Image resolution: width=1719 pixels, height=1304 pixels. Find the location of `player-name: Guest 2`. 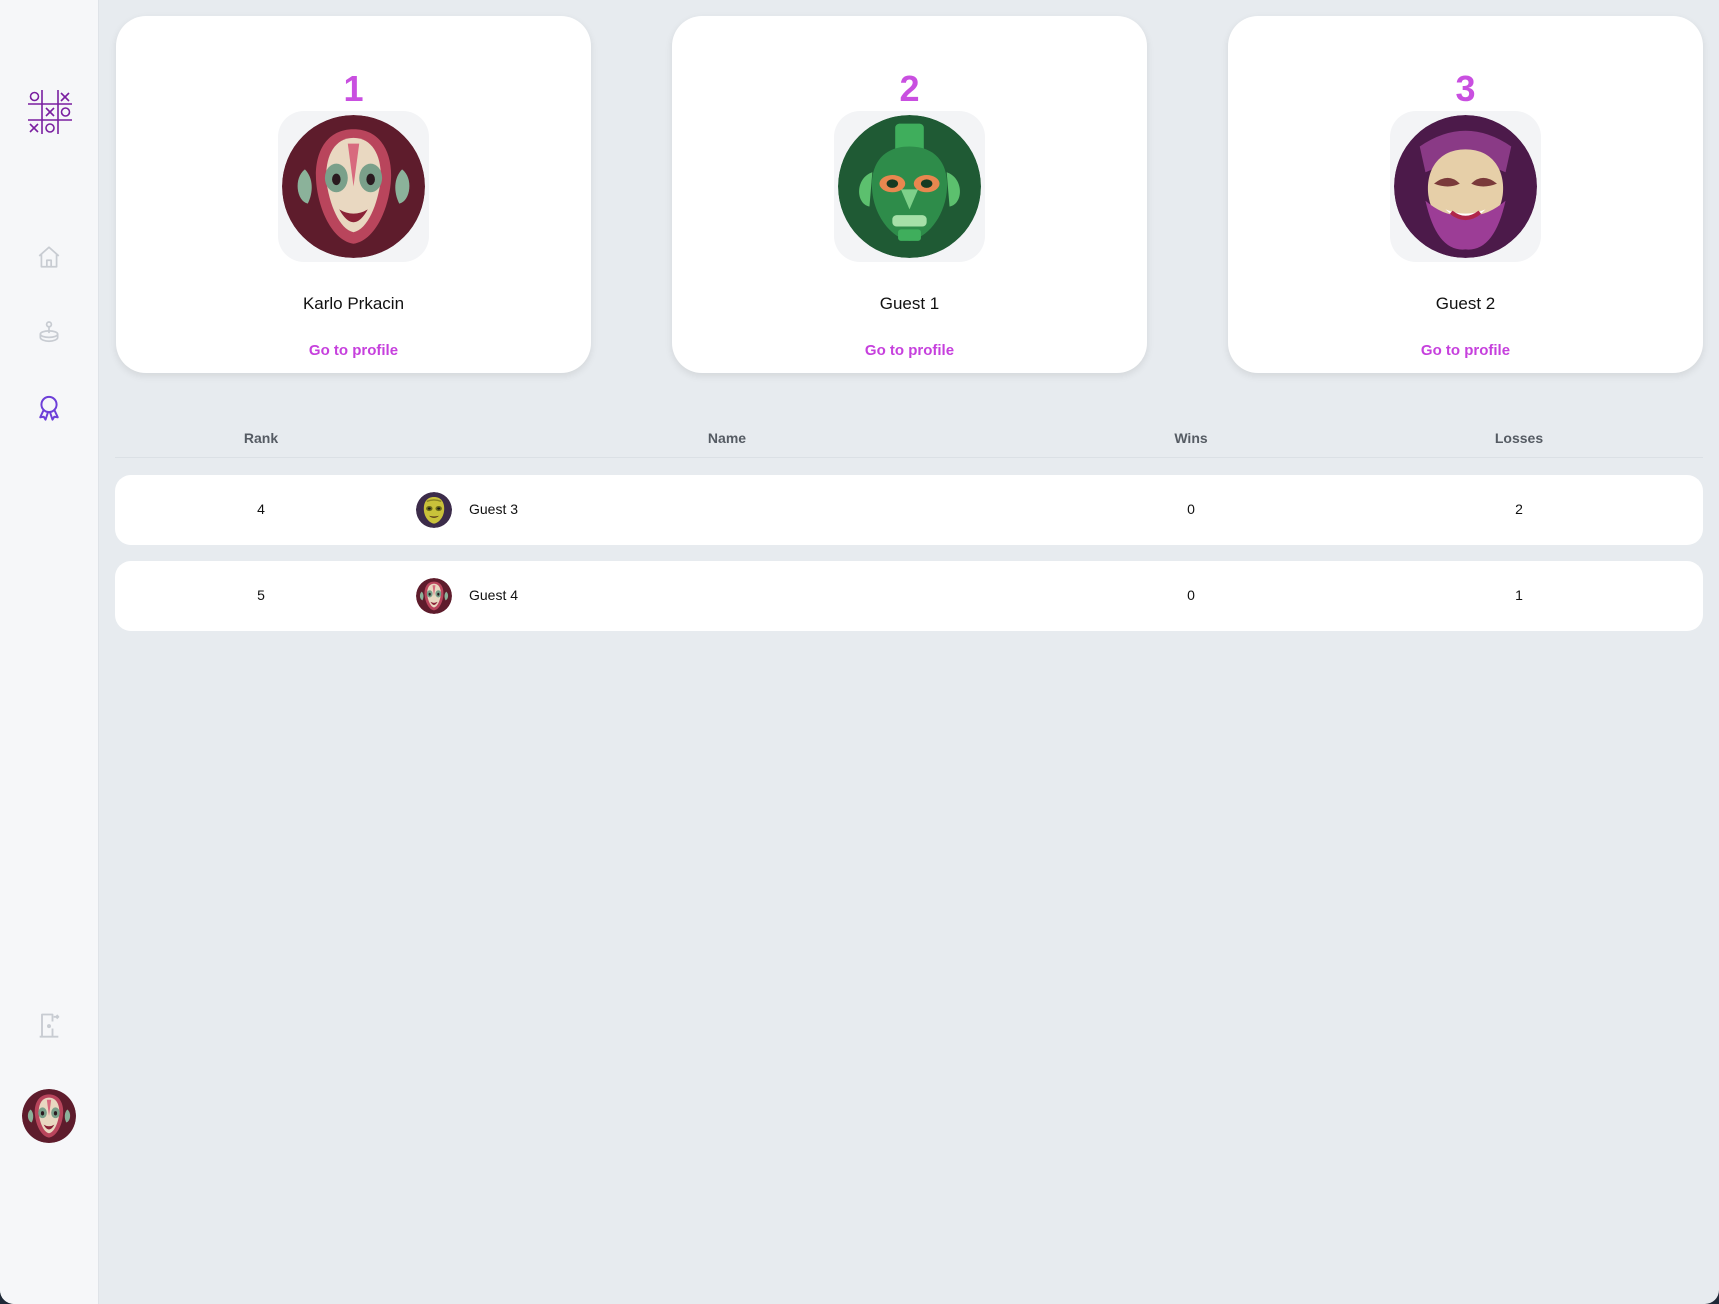

player-name: Guest 2 is located at coordinates (1465, 303).